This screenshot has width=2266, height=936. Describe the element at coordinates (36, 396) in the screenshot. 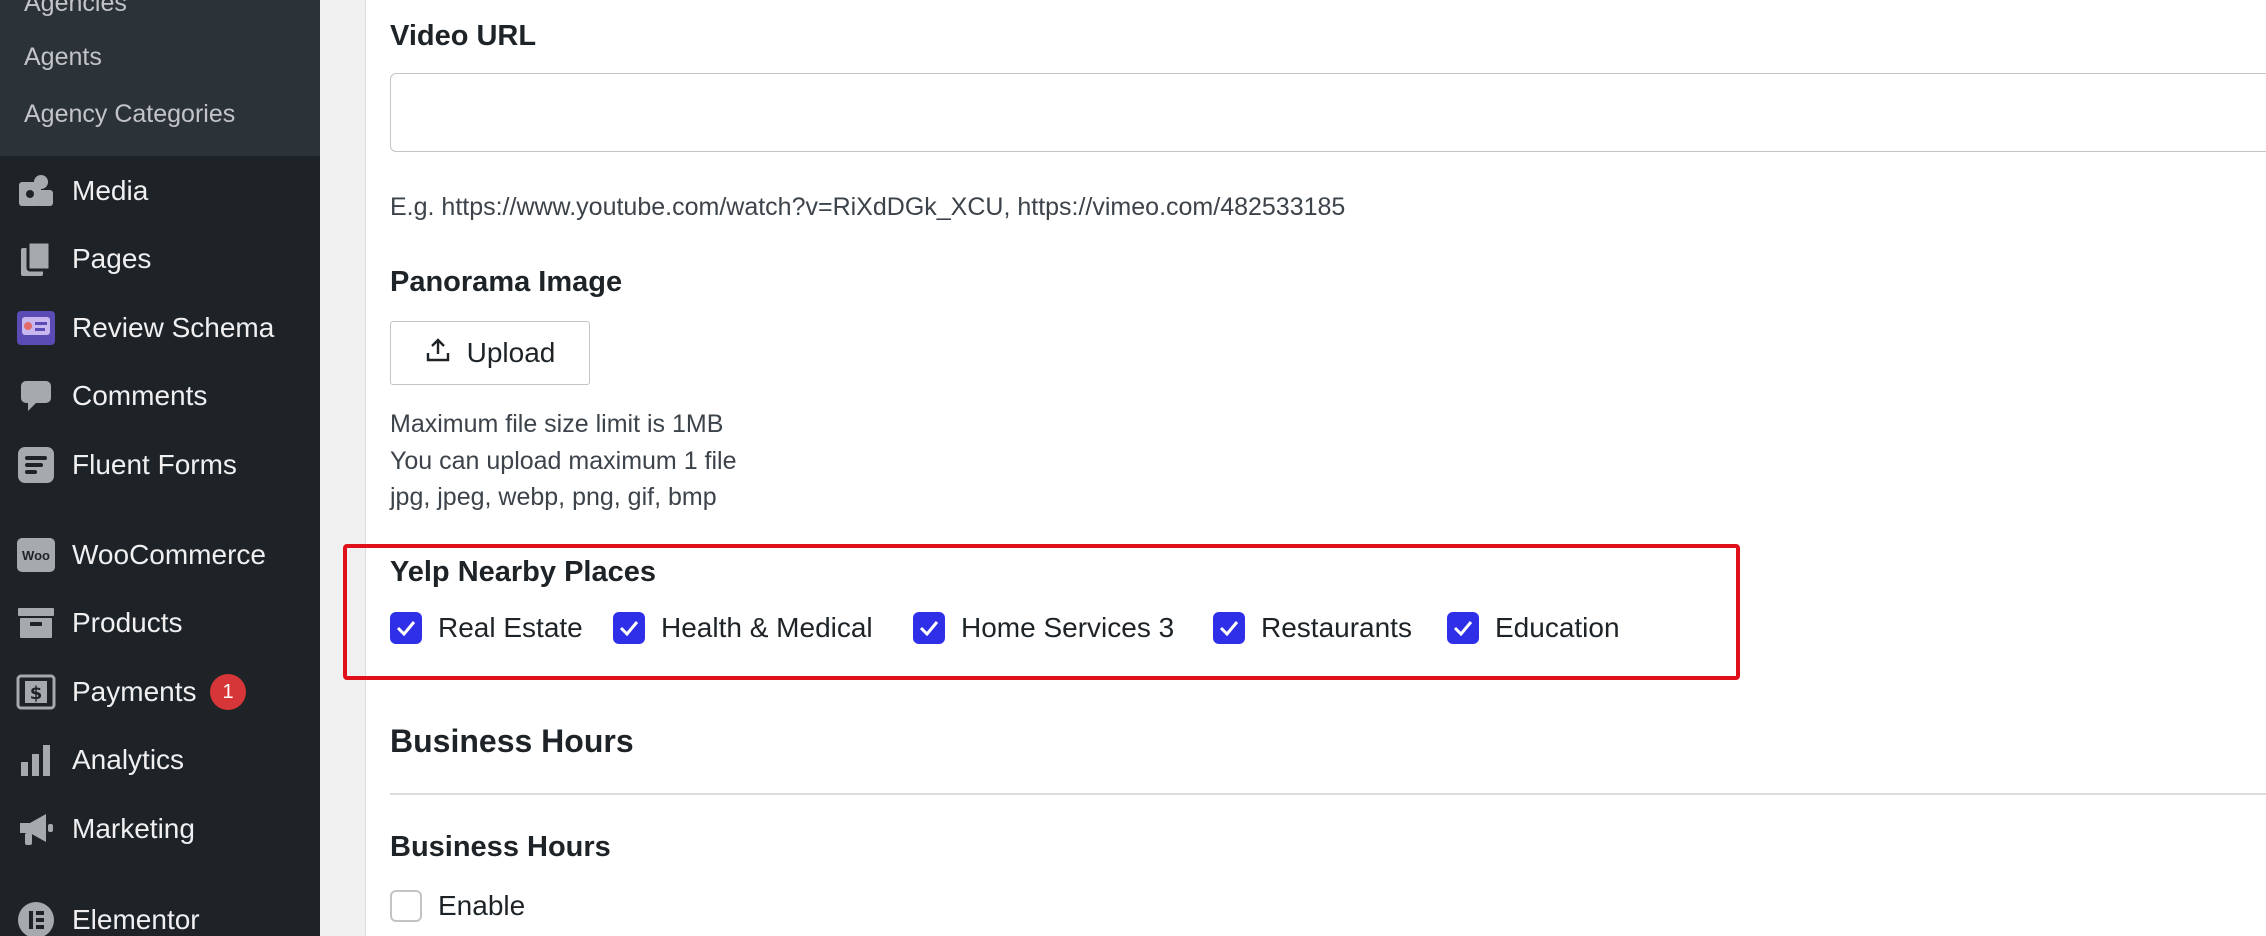

I see `comments-icon` at that location.